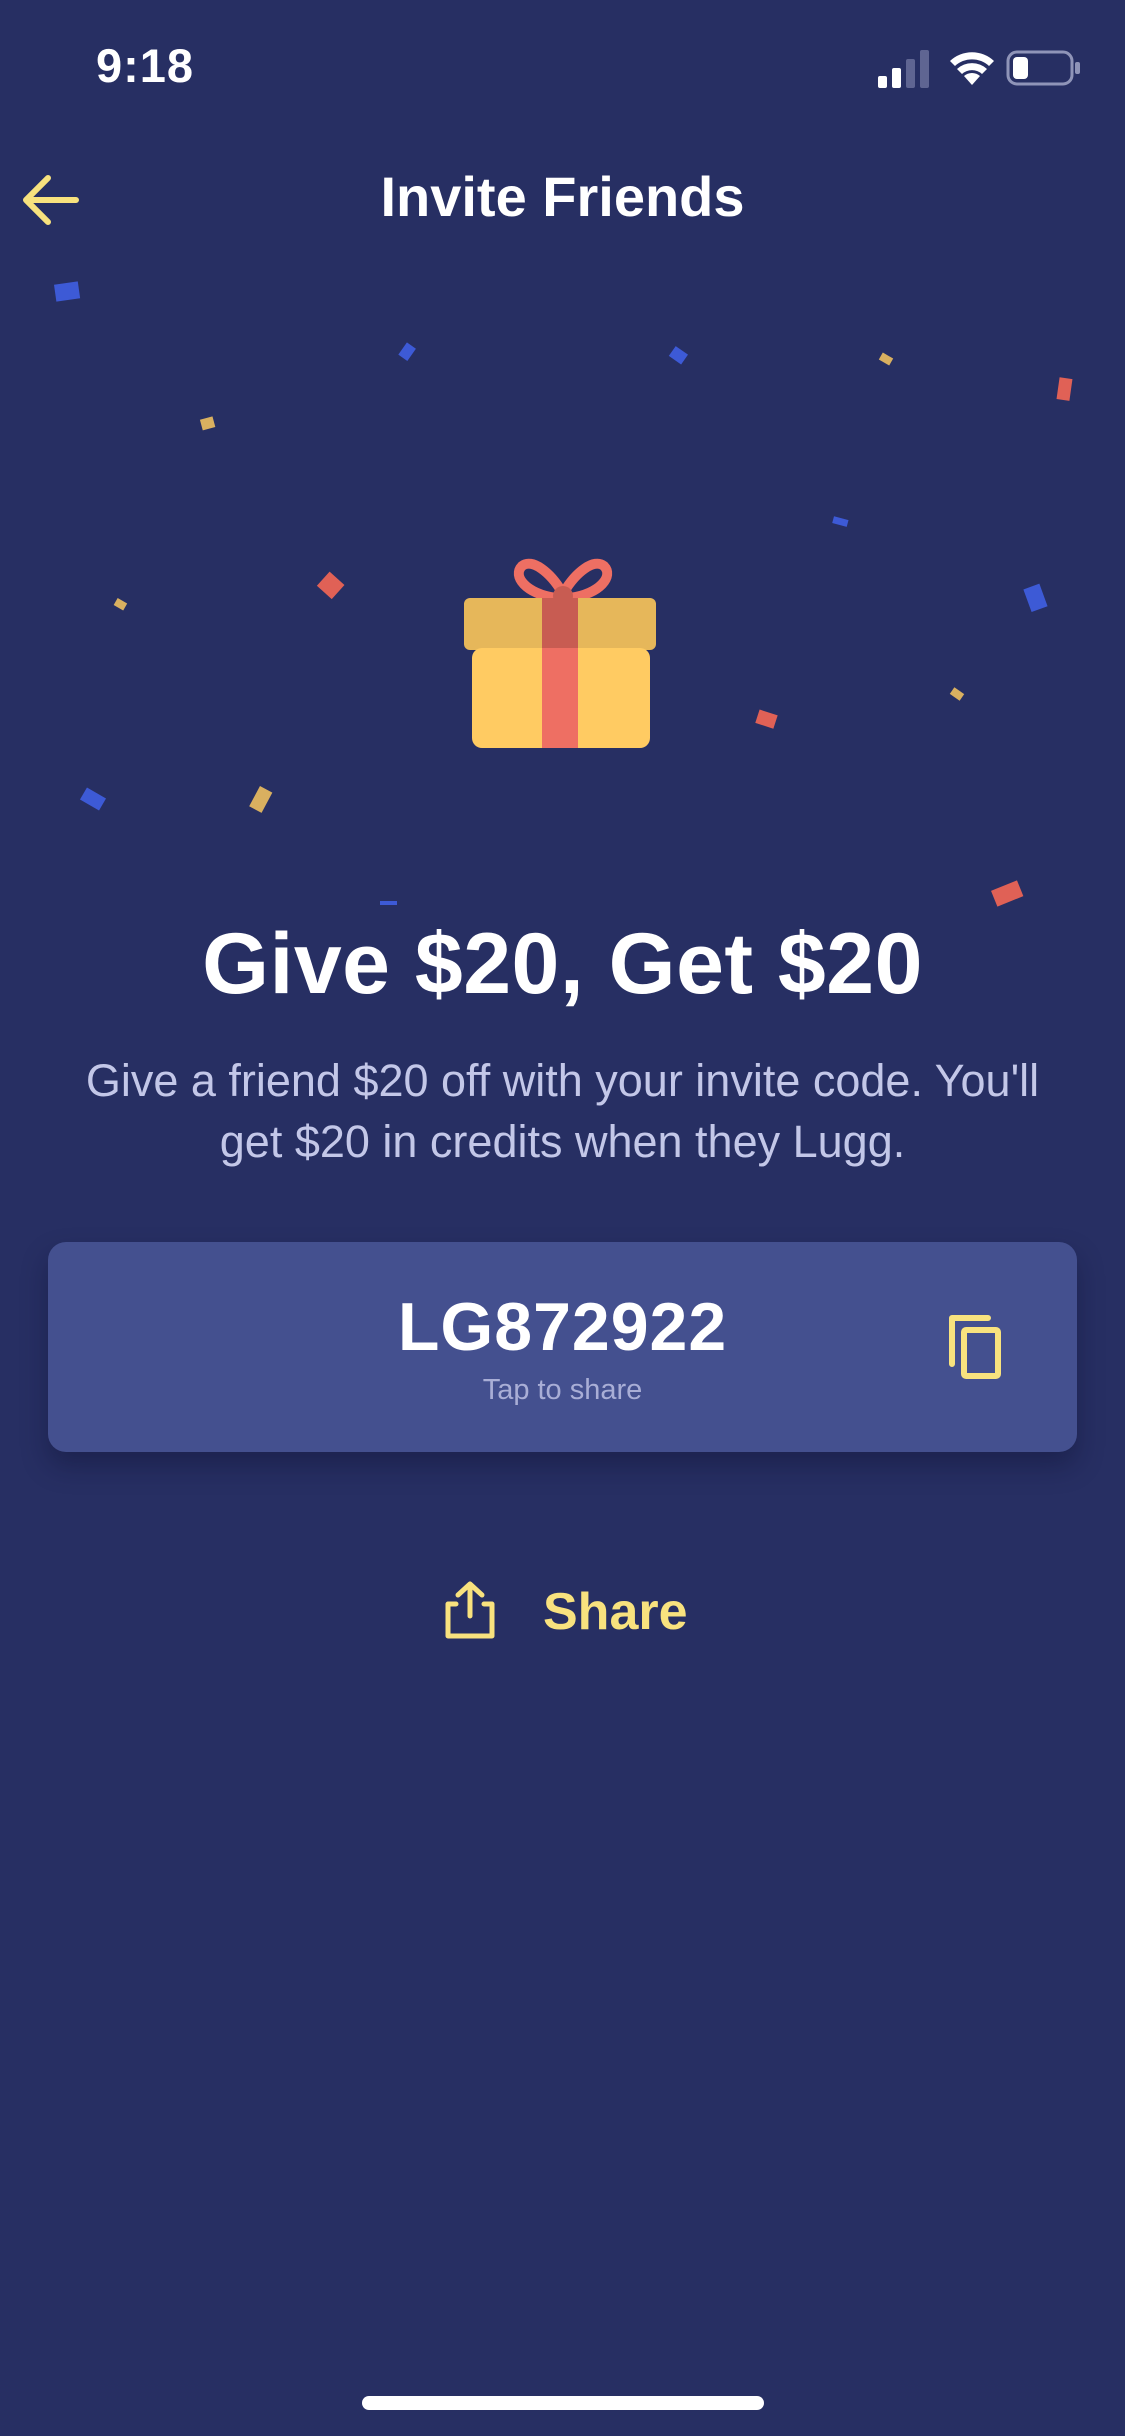 The width and height of the screenshot is (1125, 2436). I want to click on share-icon, so click(470, 1610).